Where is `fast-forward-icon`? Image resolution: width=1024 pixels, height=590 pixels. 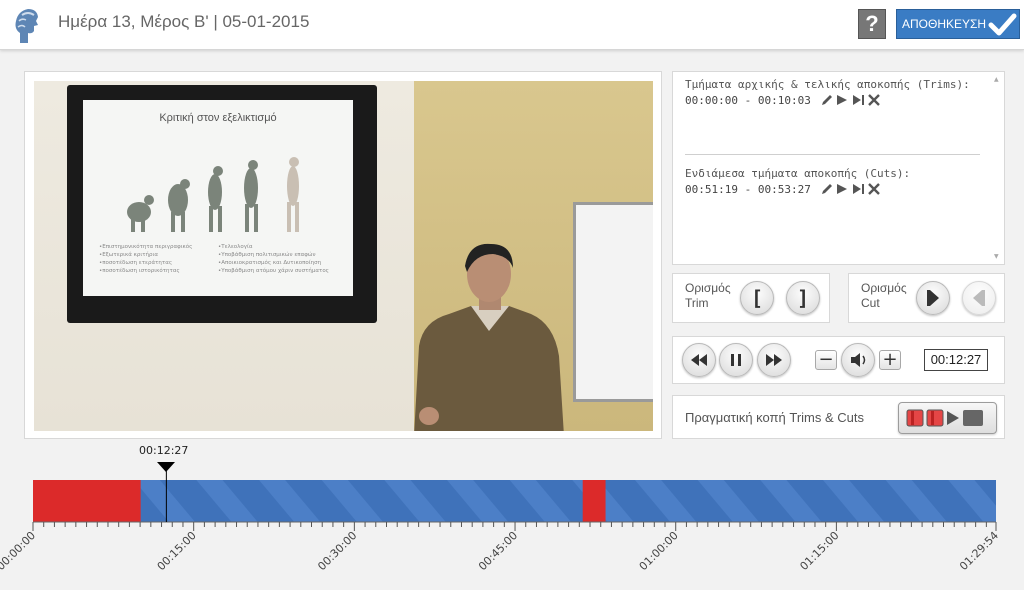
fast-forward-icon is located at coordinates (774, 360).